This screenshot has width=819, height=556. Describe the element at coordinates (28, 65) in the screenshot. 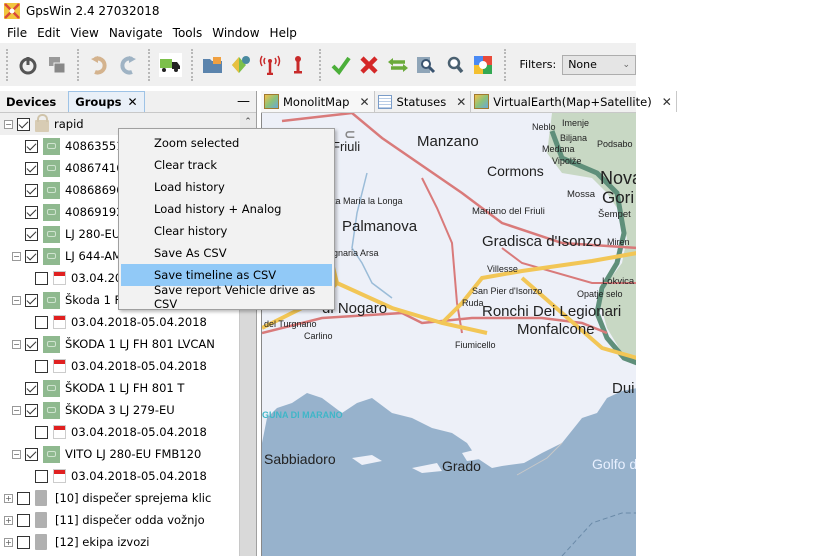

I see `power-button` at that location.